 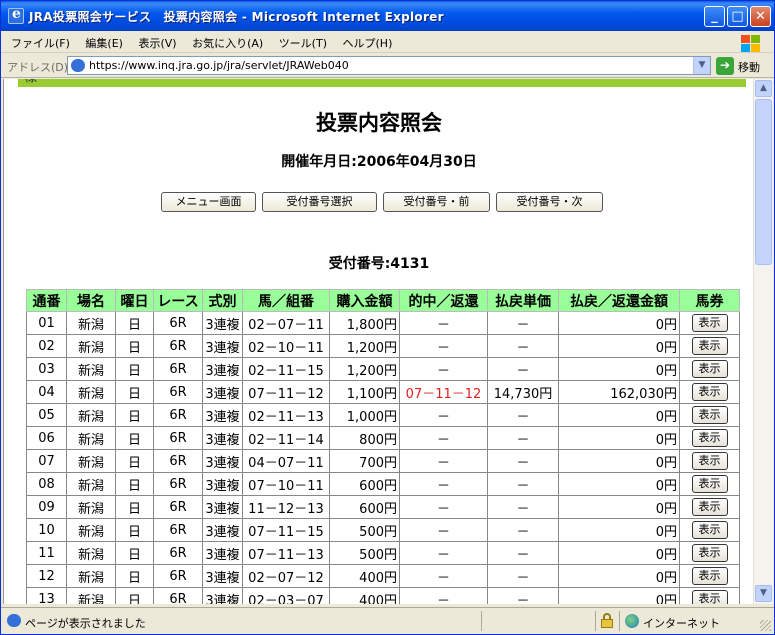 I want to click on menu-file: ファイル(F), so click(x=40, y=41).